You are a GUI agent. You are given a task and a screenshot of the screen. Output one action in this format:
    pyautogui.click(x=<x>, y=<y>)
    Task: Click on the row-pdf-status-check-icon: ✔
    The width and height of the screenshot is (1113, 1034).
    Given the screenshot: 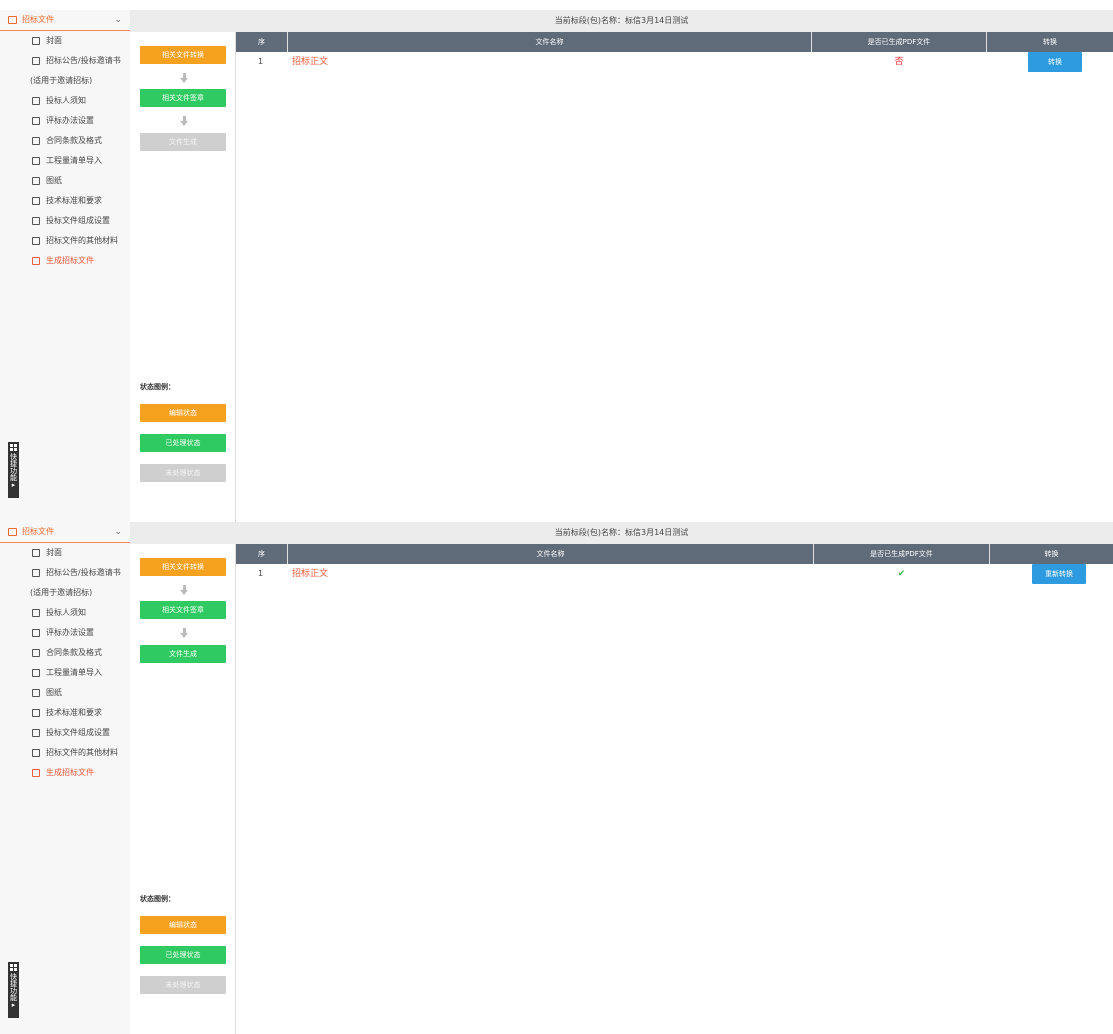 What is the action you would take?
    pyautogui.click(x=901, y=574)
    